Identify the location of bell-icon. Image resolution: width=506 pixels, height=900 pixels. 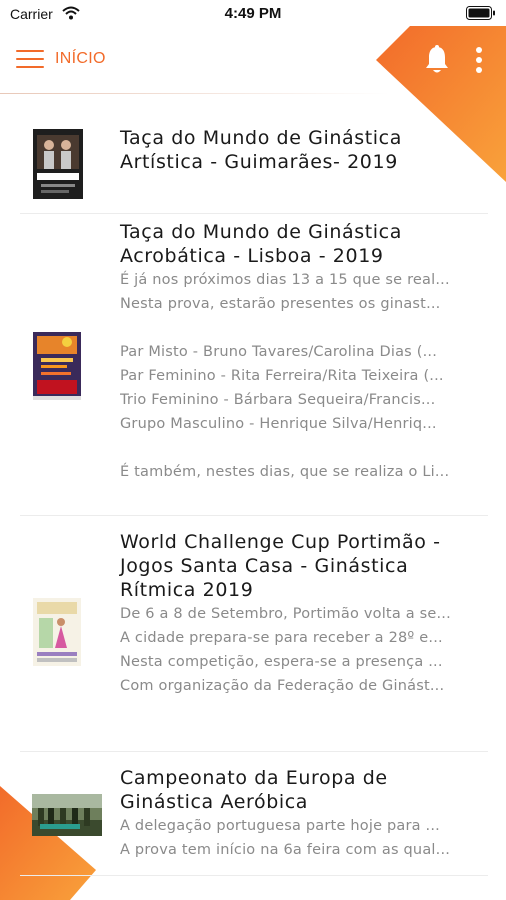
(437, 60).